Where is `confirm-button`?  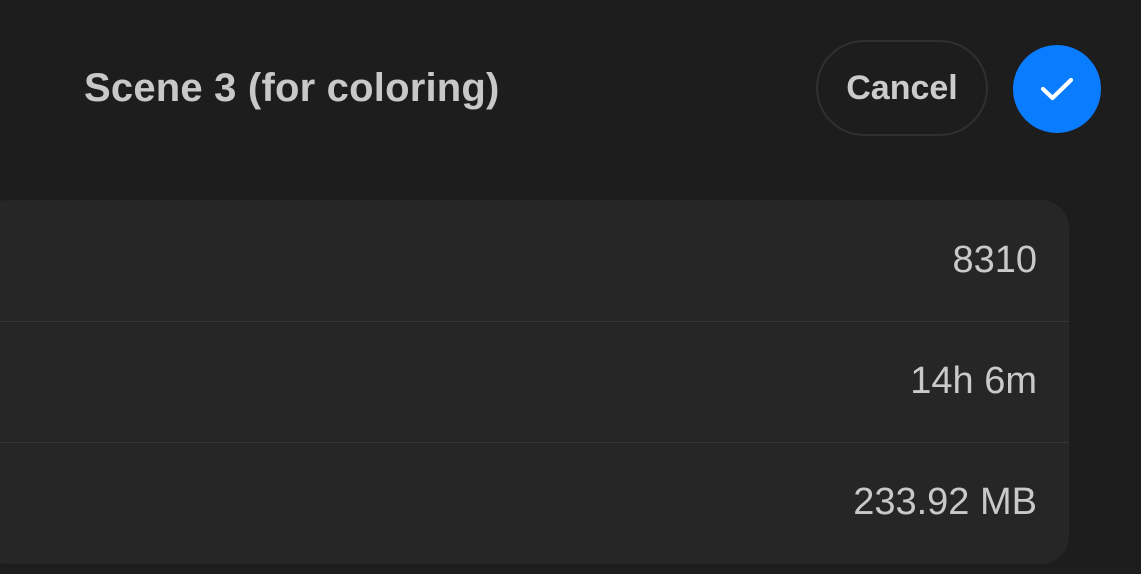 confirm-button is located at coordinates (1057, 89).